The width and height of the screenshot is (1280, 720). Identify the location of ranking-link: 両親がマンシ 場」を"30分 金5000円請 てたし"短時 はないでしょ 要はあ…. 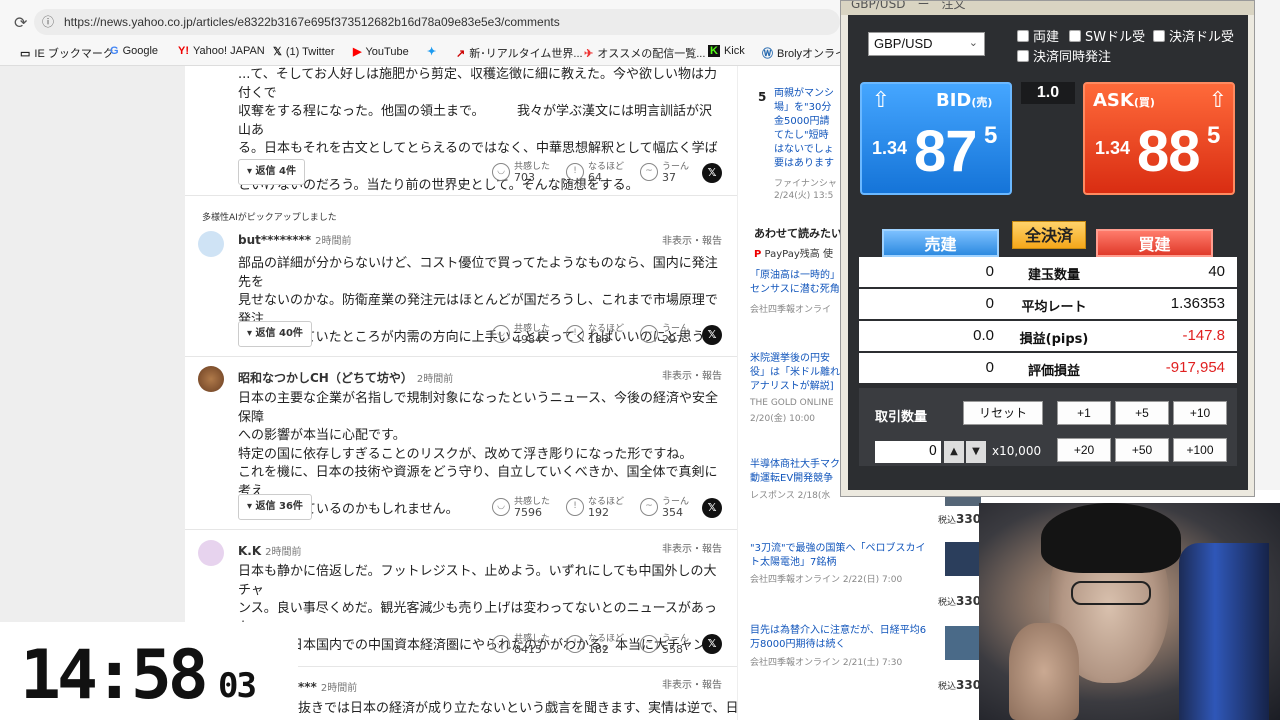
(810, 129).